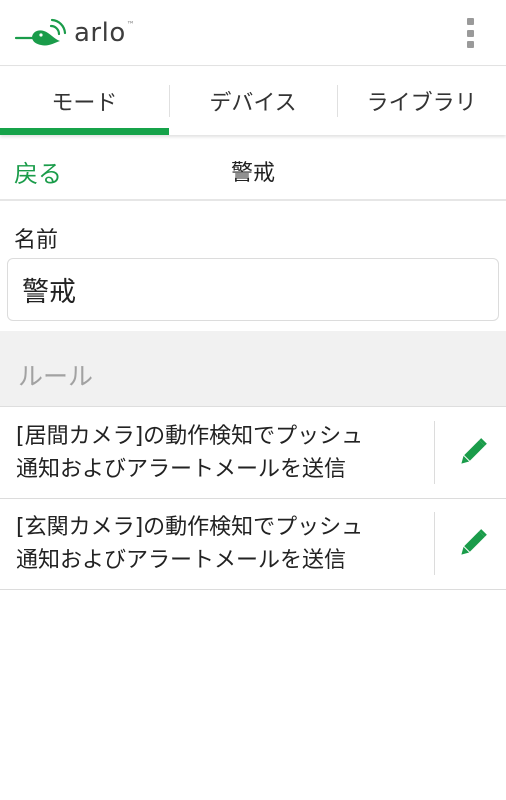  Describe the element at coordinates (253, 33) in the screenshot. I see `app-bar: arlo ™` at that location.